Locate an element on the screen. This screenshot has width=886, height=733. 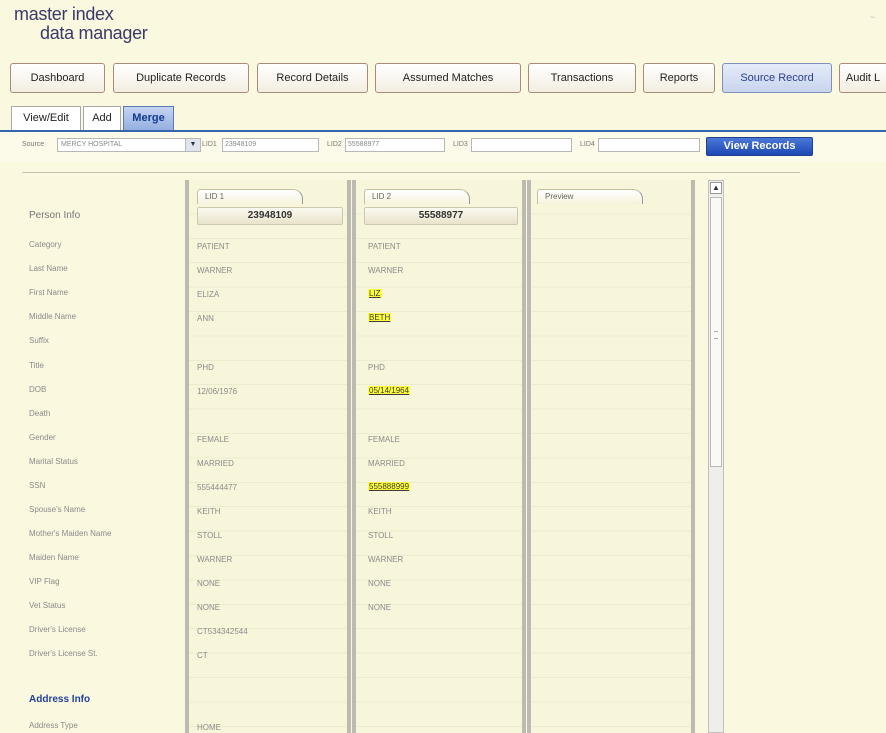
label-spouses-name: Spouse's Name is located at coordinates (57, 509).